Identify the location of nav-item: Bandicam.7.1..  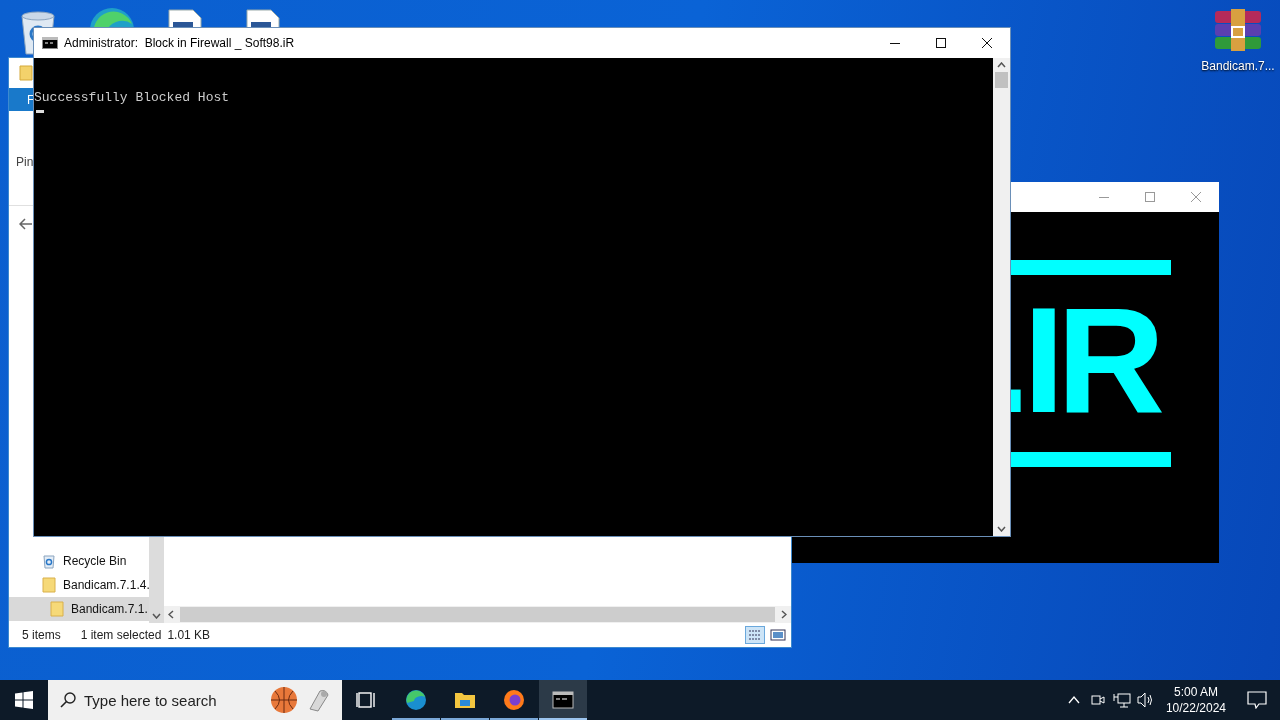
(79, 609).